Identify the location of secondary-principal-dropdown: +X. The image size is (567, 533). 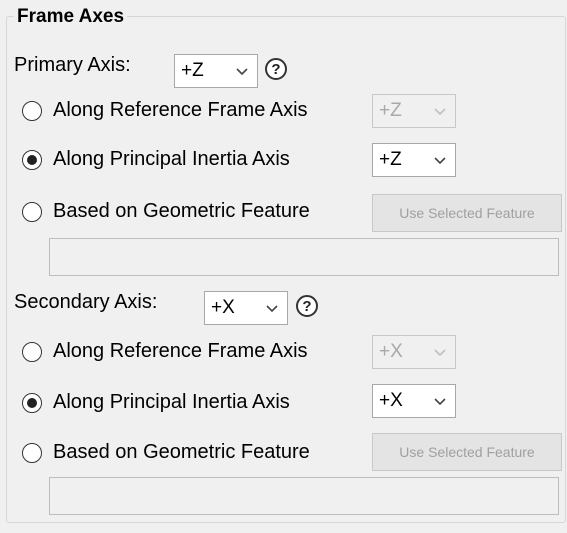
(414, 401).